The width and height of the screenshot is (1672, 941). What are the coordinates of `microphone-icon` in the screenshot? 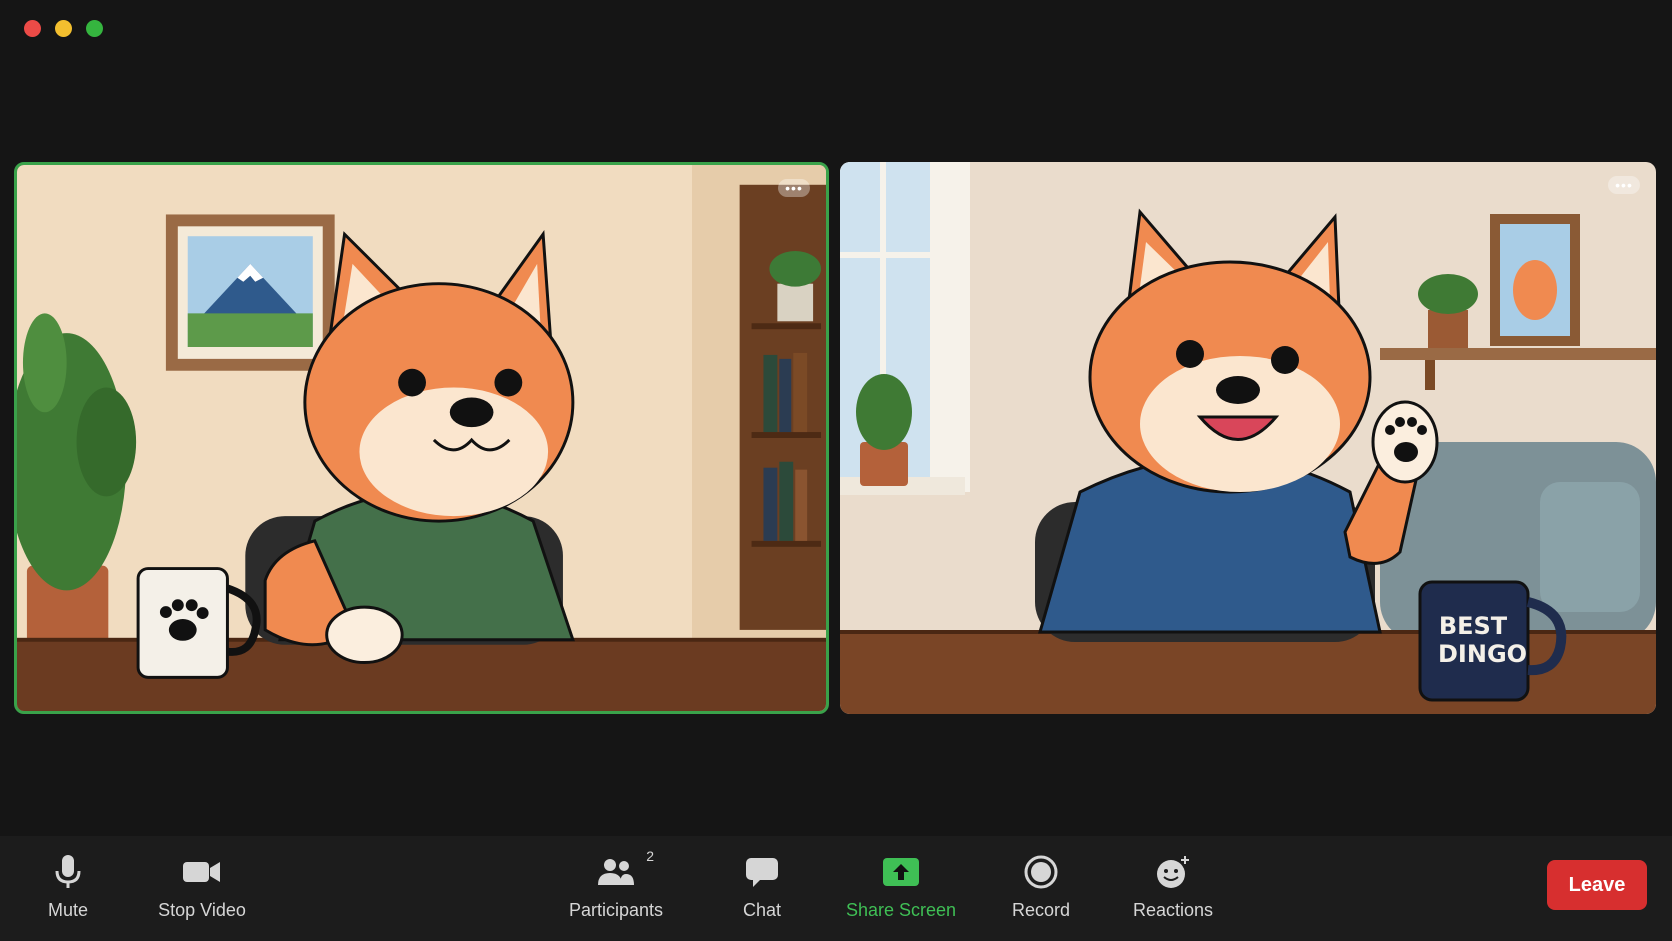 It's located at (68, 872).